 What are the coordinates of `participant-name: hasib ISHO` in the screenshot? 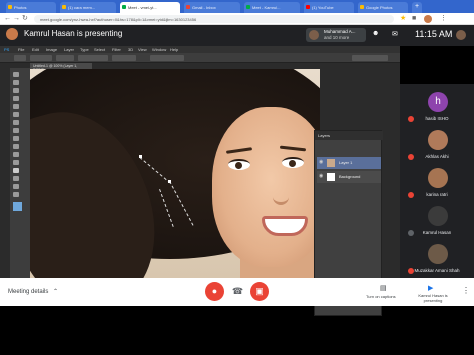 It's located at (437, 118).